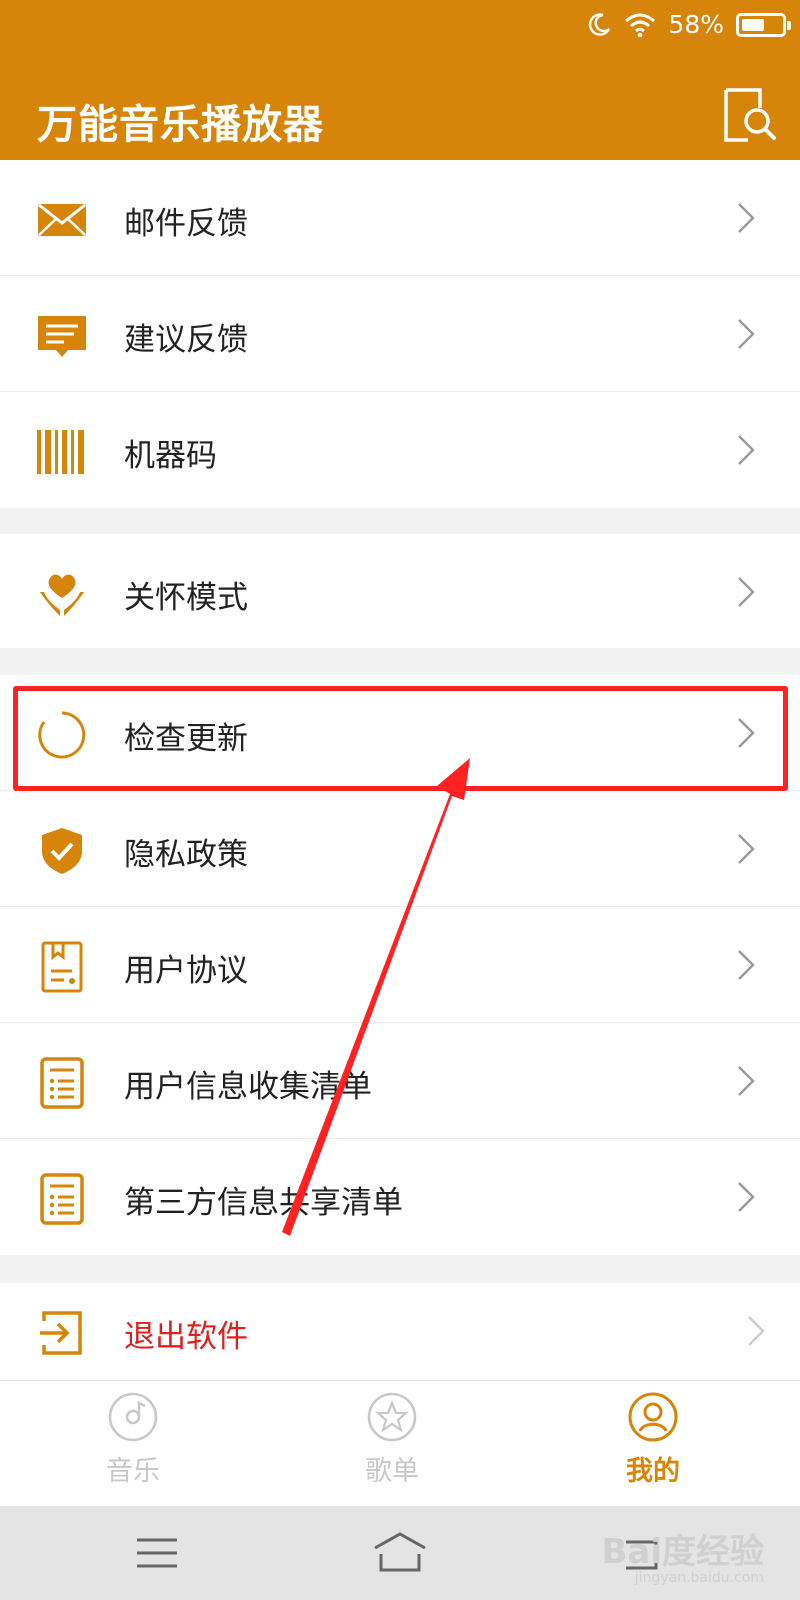 The image size is (800, 1600). Describe the element at coordinates (392, 1471) in the screenshot. I see `tab-label: 歌单` at that location.